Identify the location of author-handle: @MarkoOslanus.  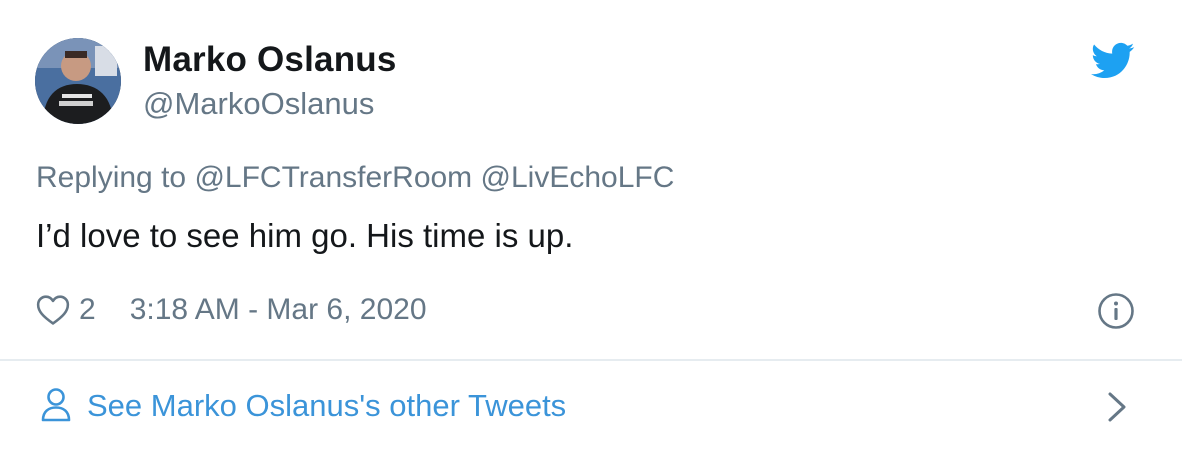
(258, 104).